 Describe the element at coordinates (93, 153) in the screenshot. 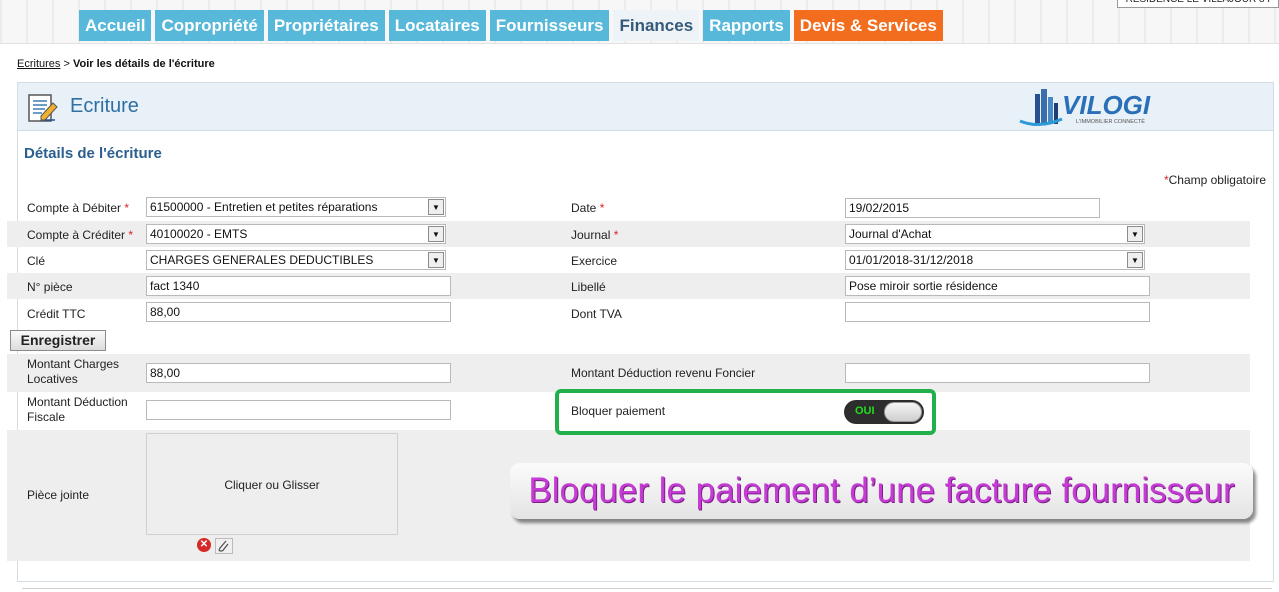

I see `section-title: Détails de l'écriture` at that location.